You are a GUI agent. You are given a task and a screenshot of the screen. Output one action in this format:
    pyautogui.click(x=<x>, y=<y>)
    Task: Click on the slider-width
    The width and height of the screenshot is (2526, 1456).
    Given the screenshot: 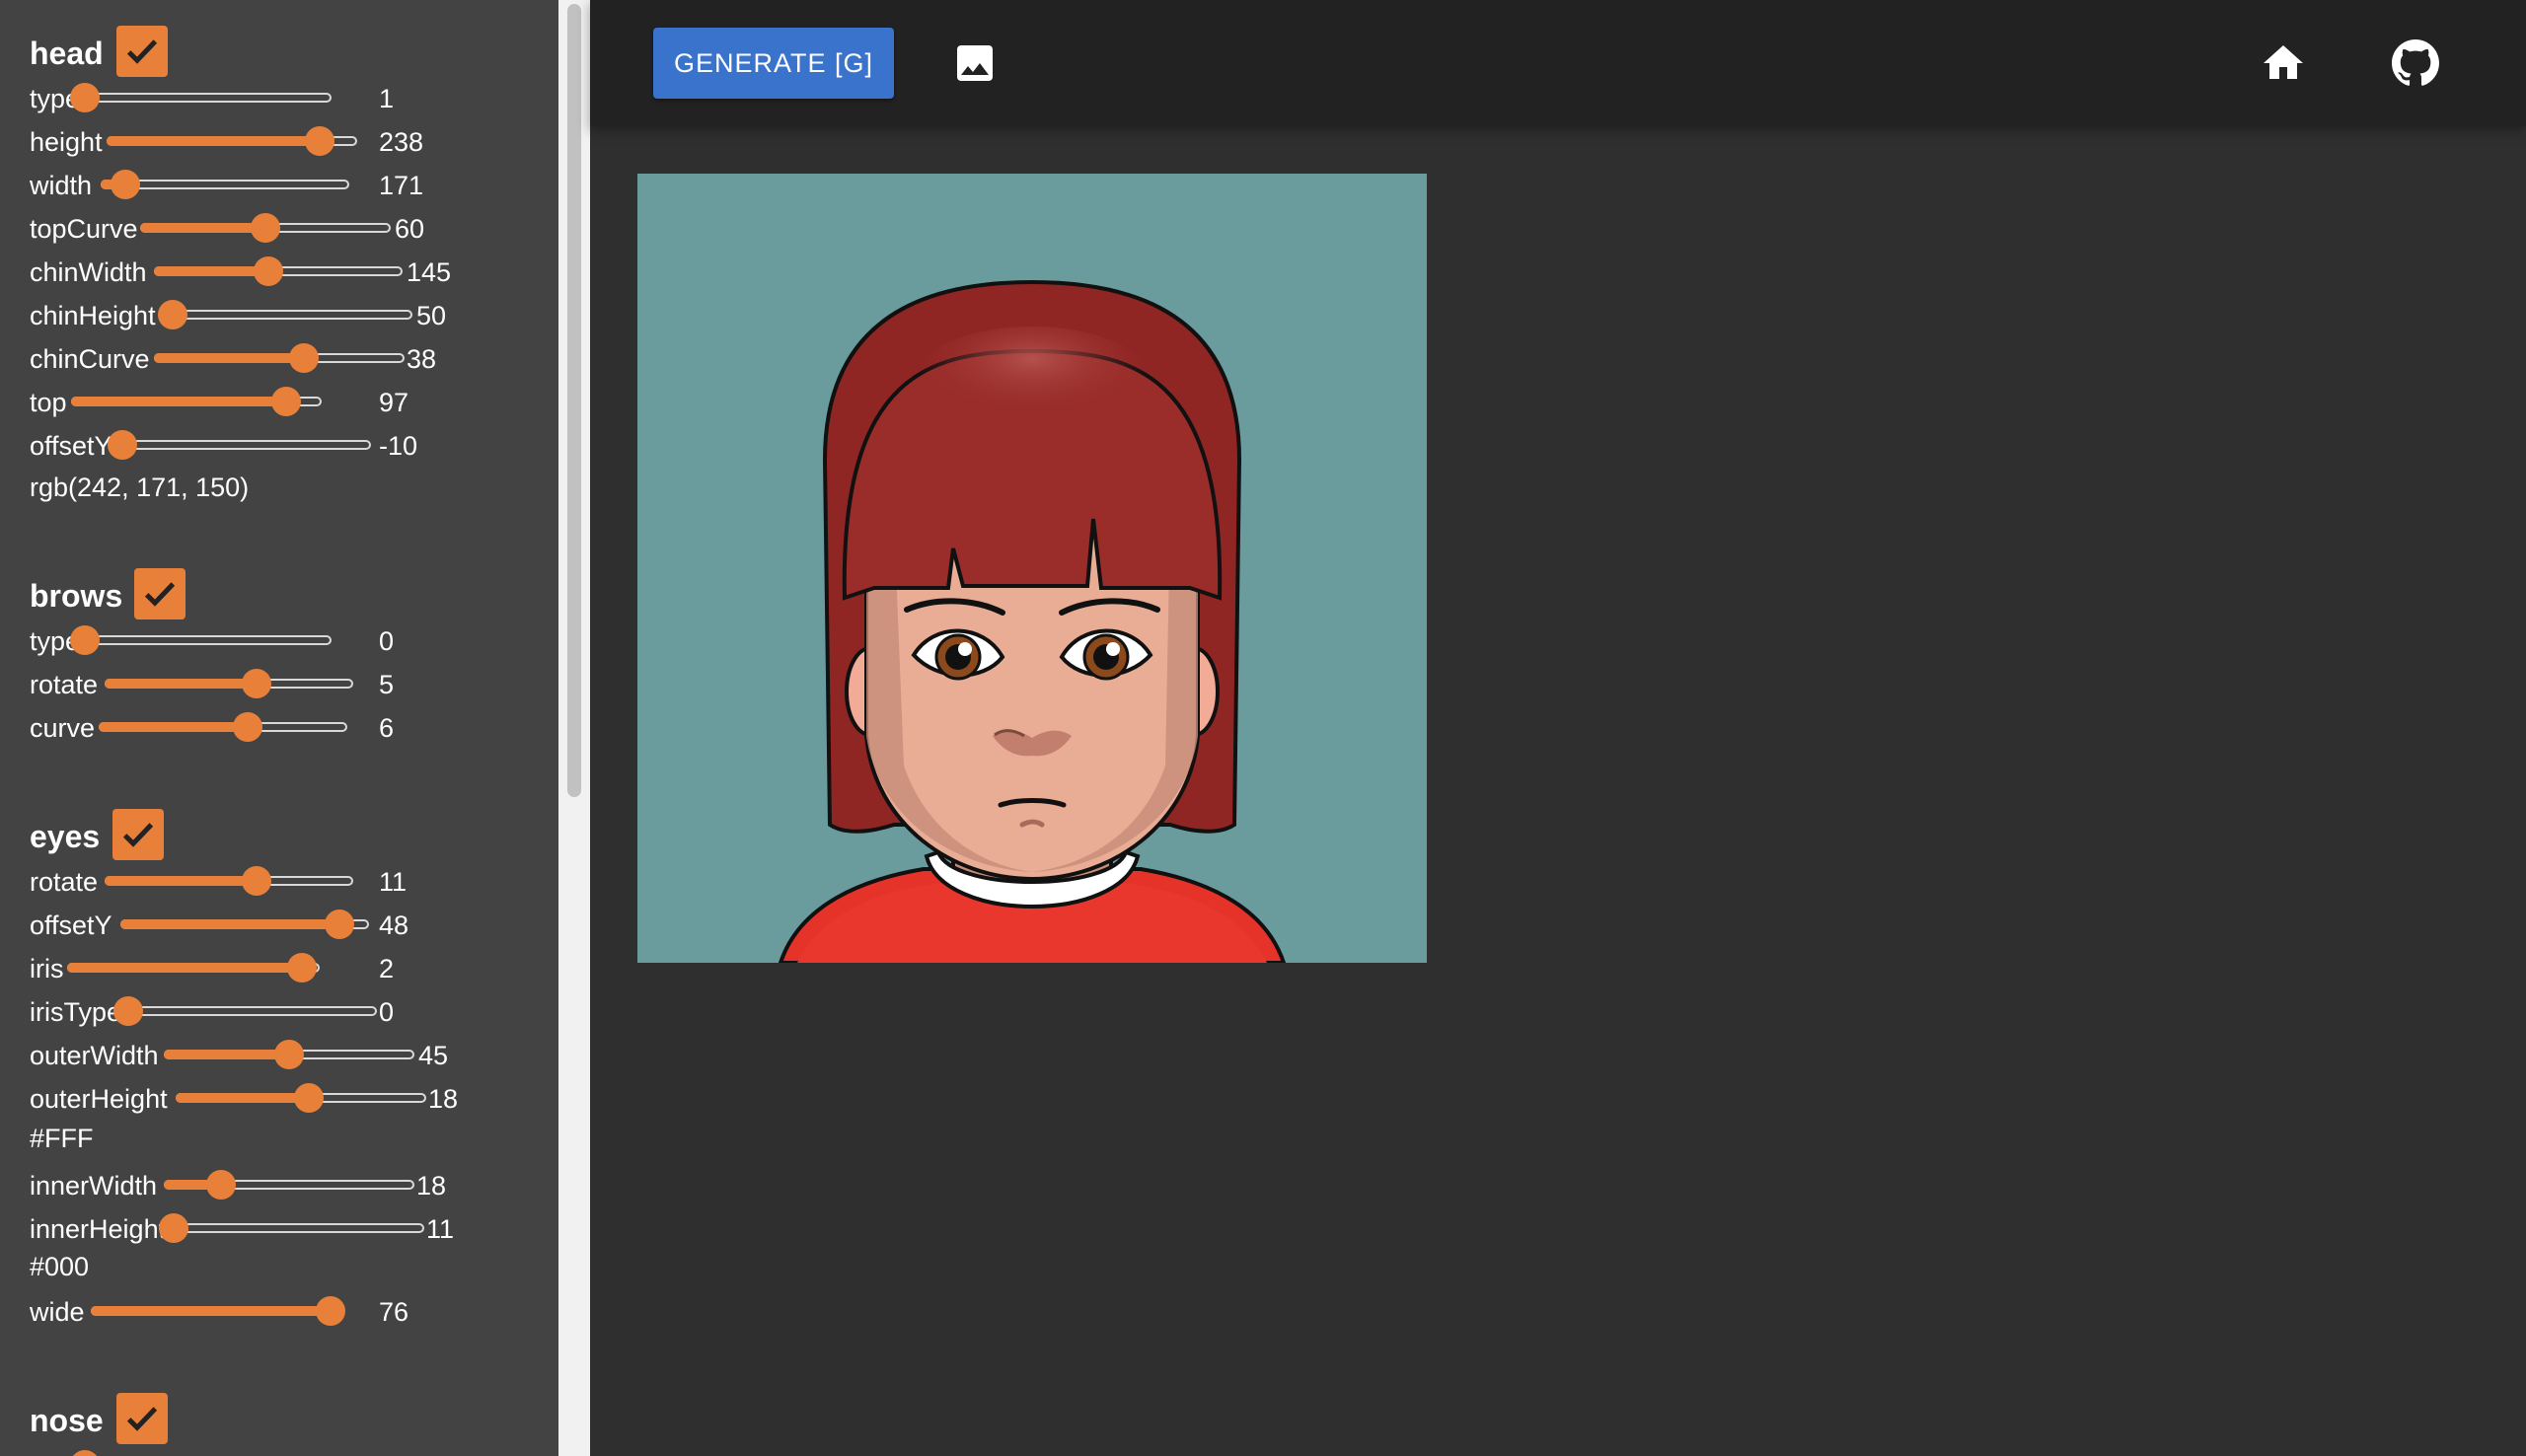 What is the action you would take?
    pyautogui.click(x=225, y=185)
    